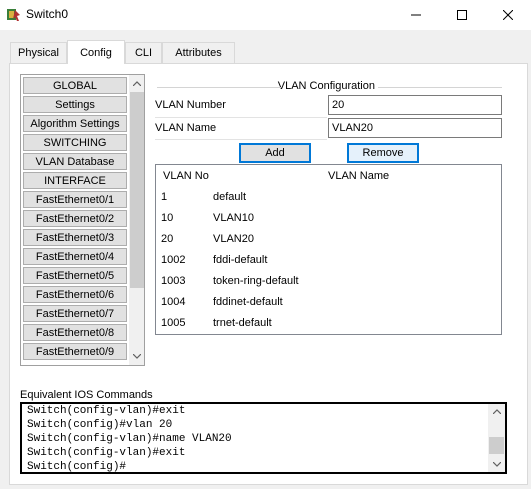  What do you see at coordinates (240, 260) in the screenshot?
I see `vlan-name-cell: fddi-default` at bounding box center [240, 260].